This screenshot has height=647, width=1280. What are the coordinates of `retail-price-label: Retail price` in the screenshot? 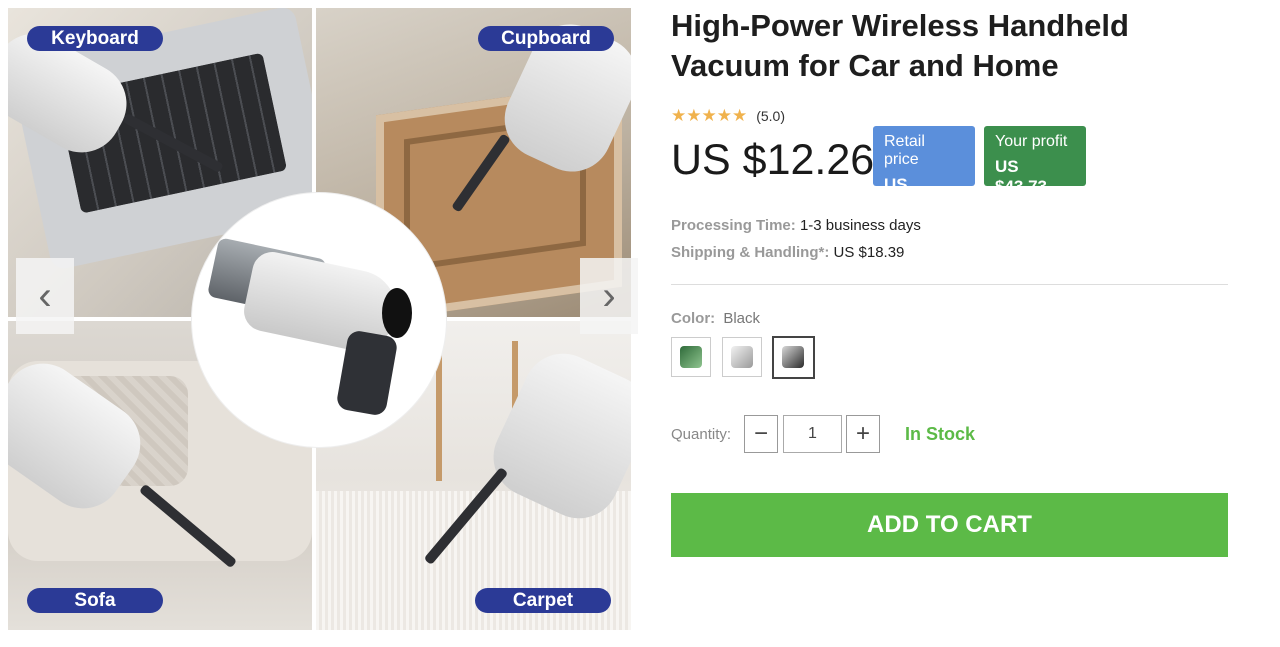 It's located at (904, 150).